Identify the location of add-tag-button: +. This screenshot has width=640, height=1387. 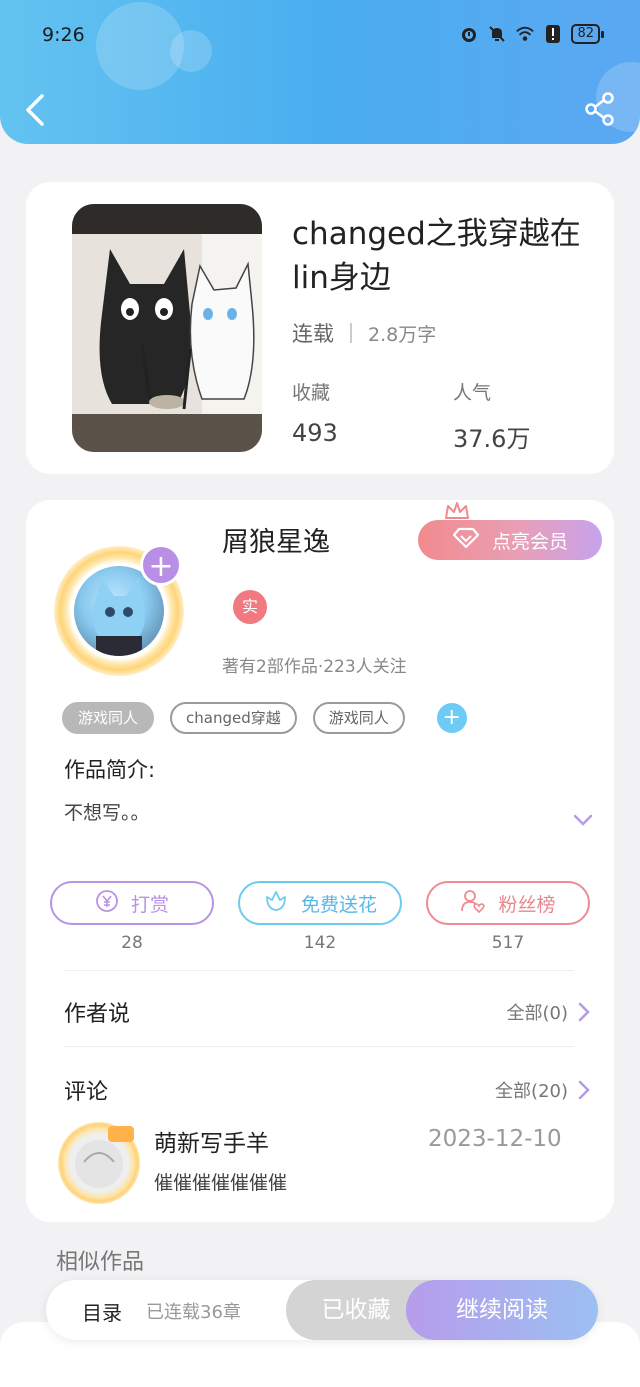
(451, 718).